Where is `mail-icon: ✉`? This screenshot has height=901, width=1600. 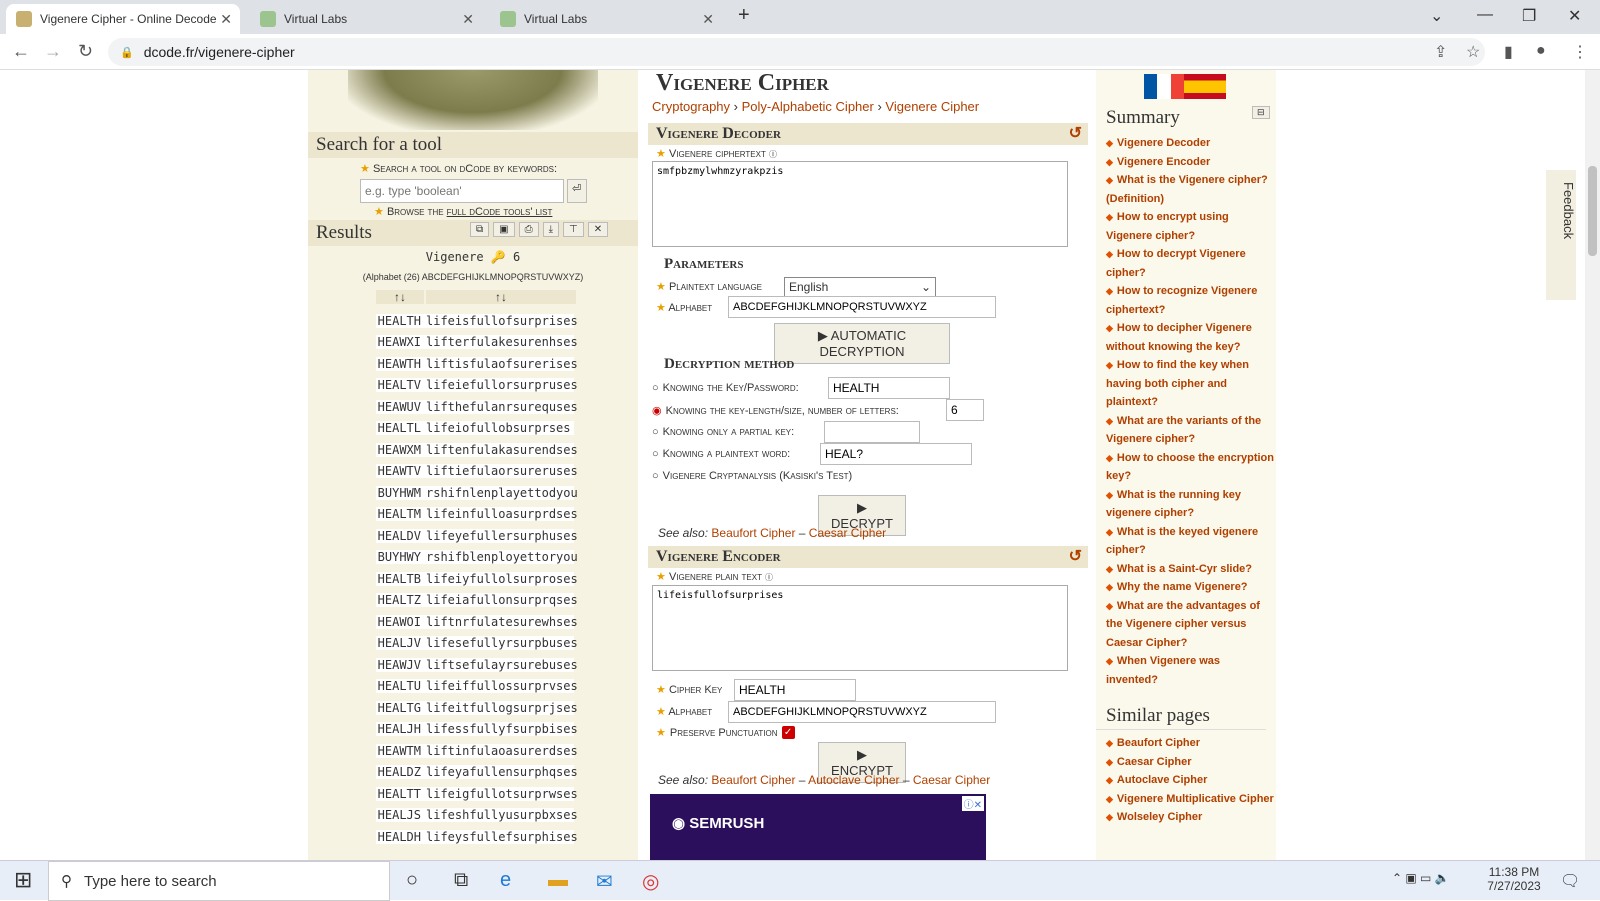 mail-icon: ✉ is located at coordinates (604, 881).